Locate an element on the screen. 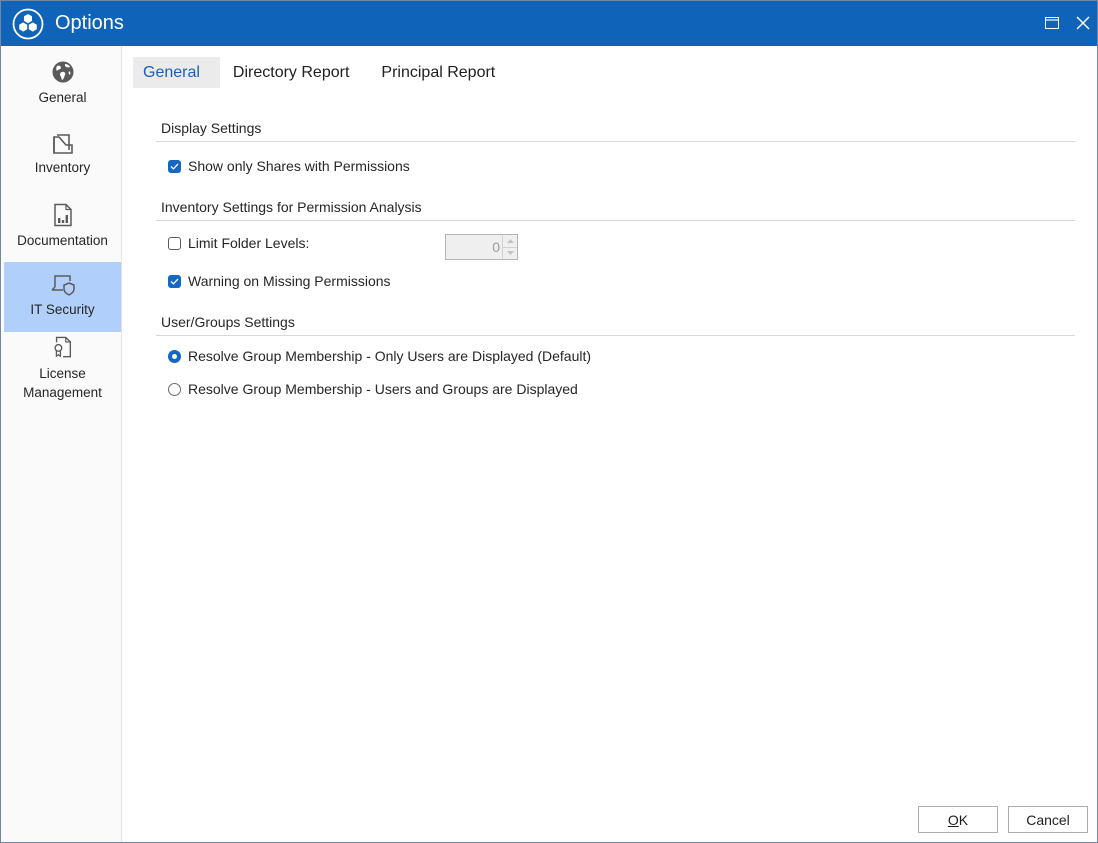  folder-stack-icon is located at coordinates (62, 144).